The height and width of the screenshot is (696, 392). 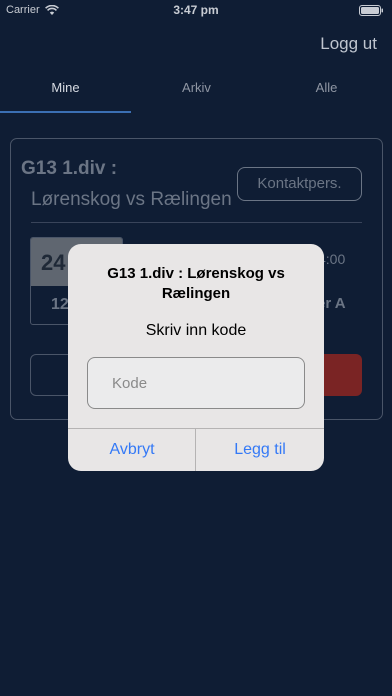 What do you see at coordinates (196, 283) in the screenshot?
I see `dialog-title: G13 1.div : Lørenskog vs Rælingen` at bounding box center [196, 283].